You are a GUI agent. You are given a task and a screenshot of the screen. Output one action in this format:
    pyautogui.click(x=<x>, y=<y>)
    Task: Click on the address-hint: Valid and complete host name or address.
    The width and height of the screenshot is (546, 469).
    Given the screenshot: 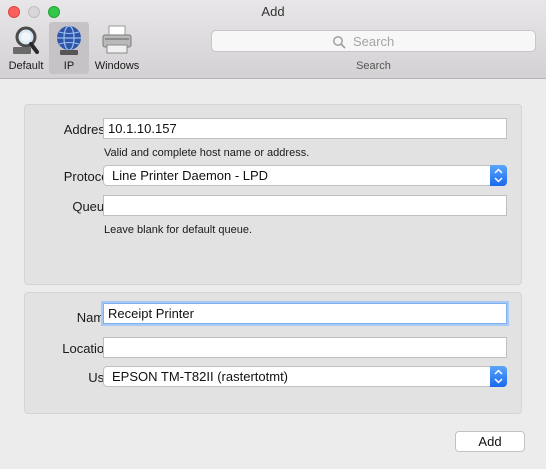 What is the action you would take?
    pyautogui.click(x=207, y=153)
    